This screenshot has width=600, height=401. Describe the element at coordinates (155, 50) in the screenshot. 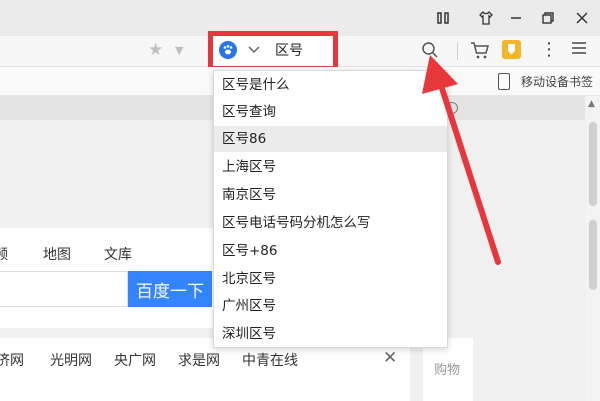

I see `bookmark-star-icon: ★` at that location.